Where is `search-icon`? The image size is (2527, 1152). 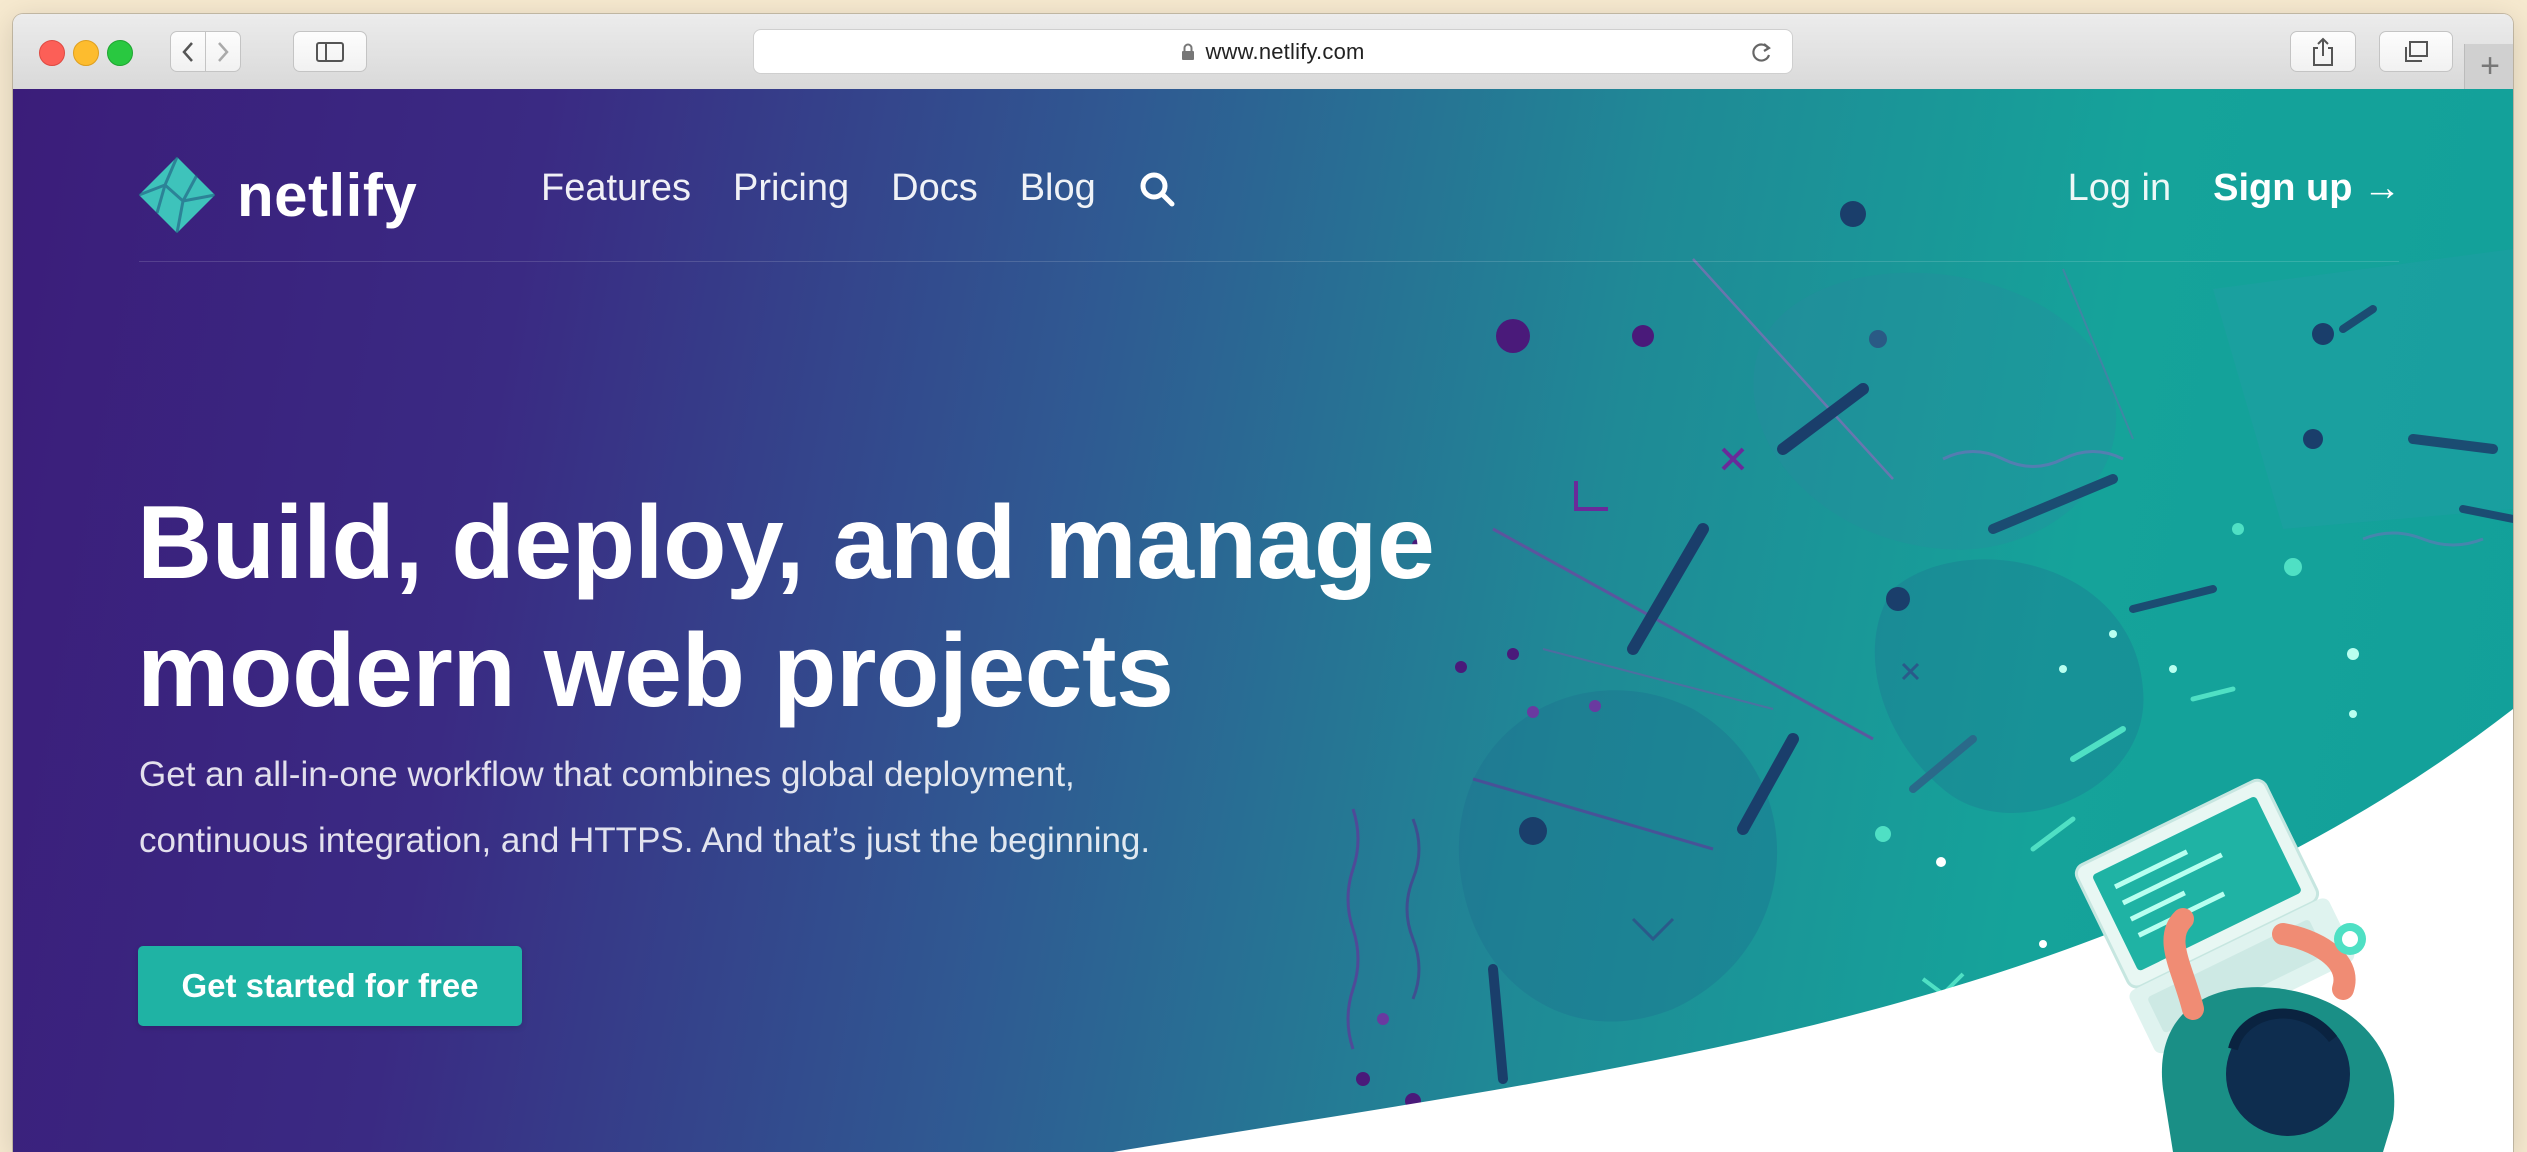 search-icon is located at coordinates (1157, 189).